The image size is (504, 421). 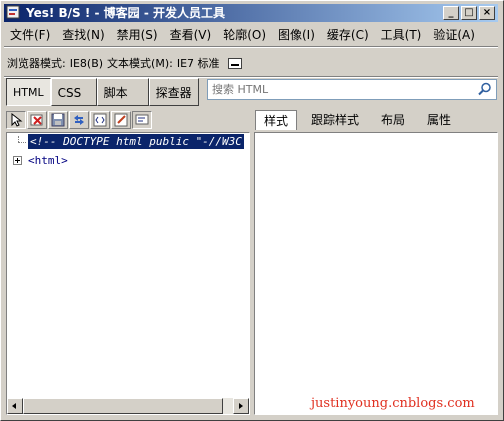 What do you see at coordinates (83, 34) in the screenshot?
I see `menu-find: 查找(N)` at bounding box center [83, 34].